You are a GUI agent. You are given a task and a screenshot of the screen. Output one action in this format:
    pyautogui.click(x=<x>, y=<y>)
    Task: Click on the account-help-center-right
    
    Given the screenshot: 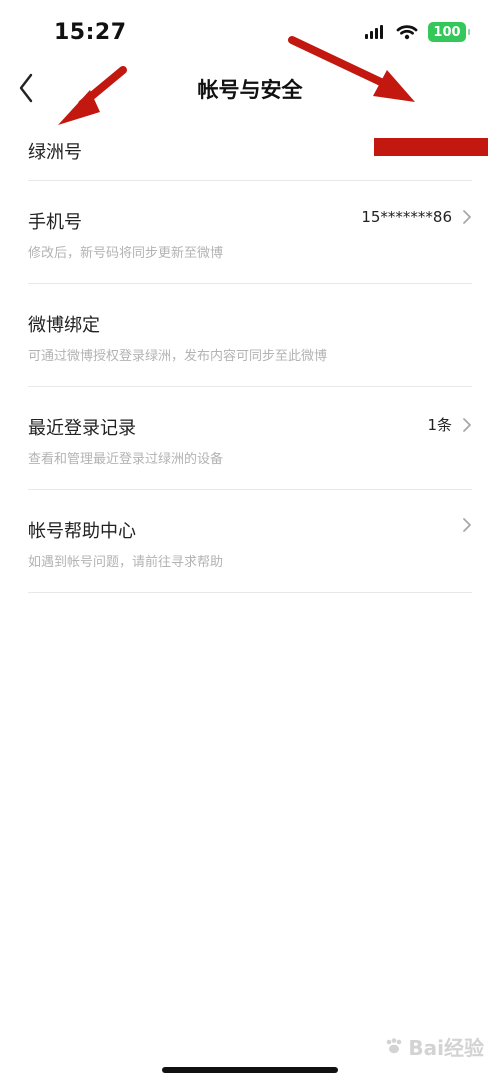 What is the action you would take?
    pyautogui.click(x=467, y=525)
    